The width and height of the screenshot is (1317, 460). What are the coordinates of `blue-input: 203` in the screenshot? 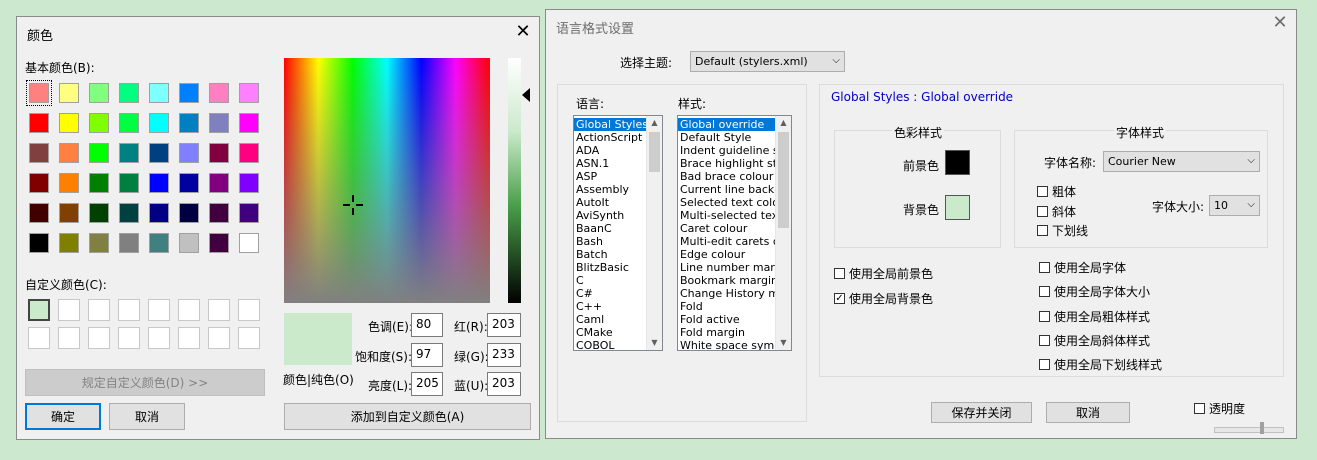 It's located at (504, 384).